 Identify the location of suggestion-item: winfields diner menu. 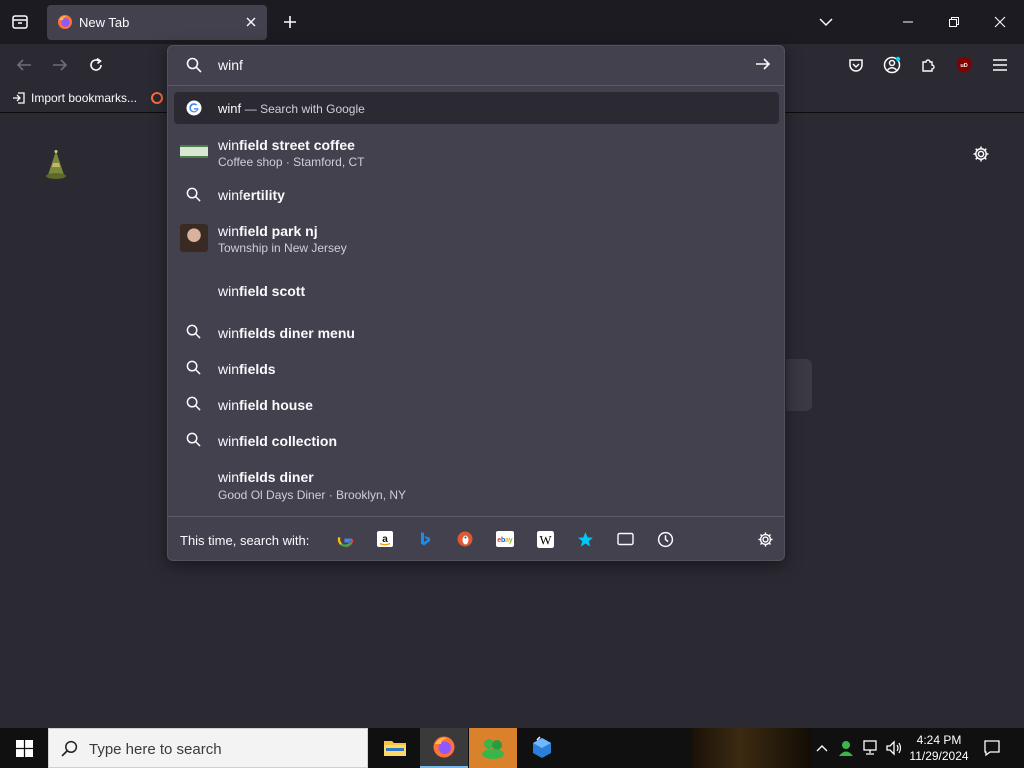
(476, 333).